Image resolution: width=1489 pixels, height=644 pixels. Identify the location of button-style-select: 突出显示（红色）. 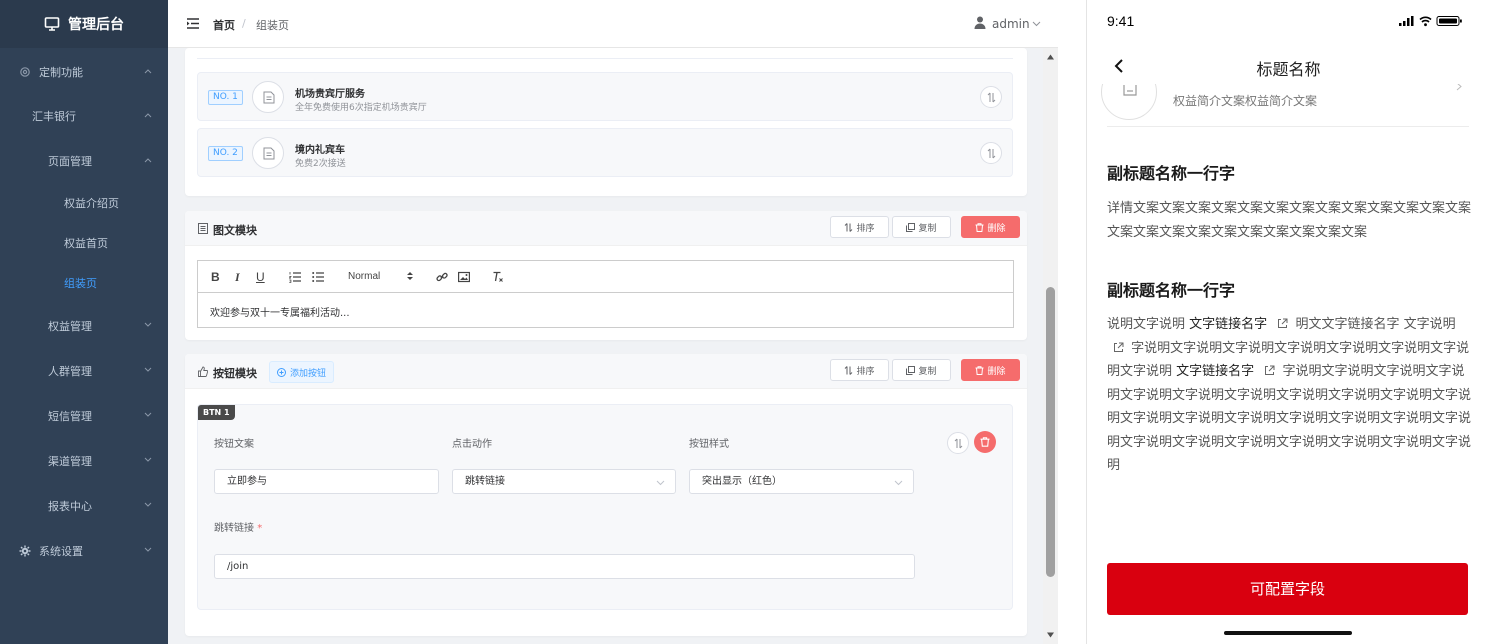
(801, 481).